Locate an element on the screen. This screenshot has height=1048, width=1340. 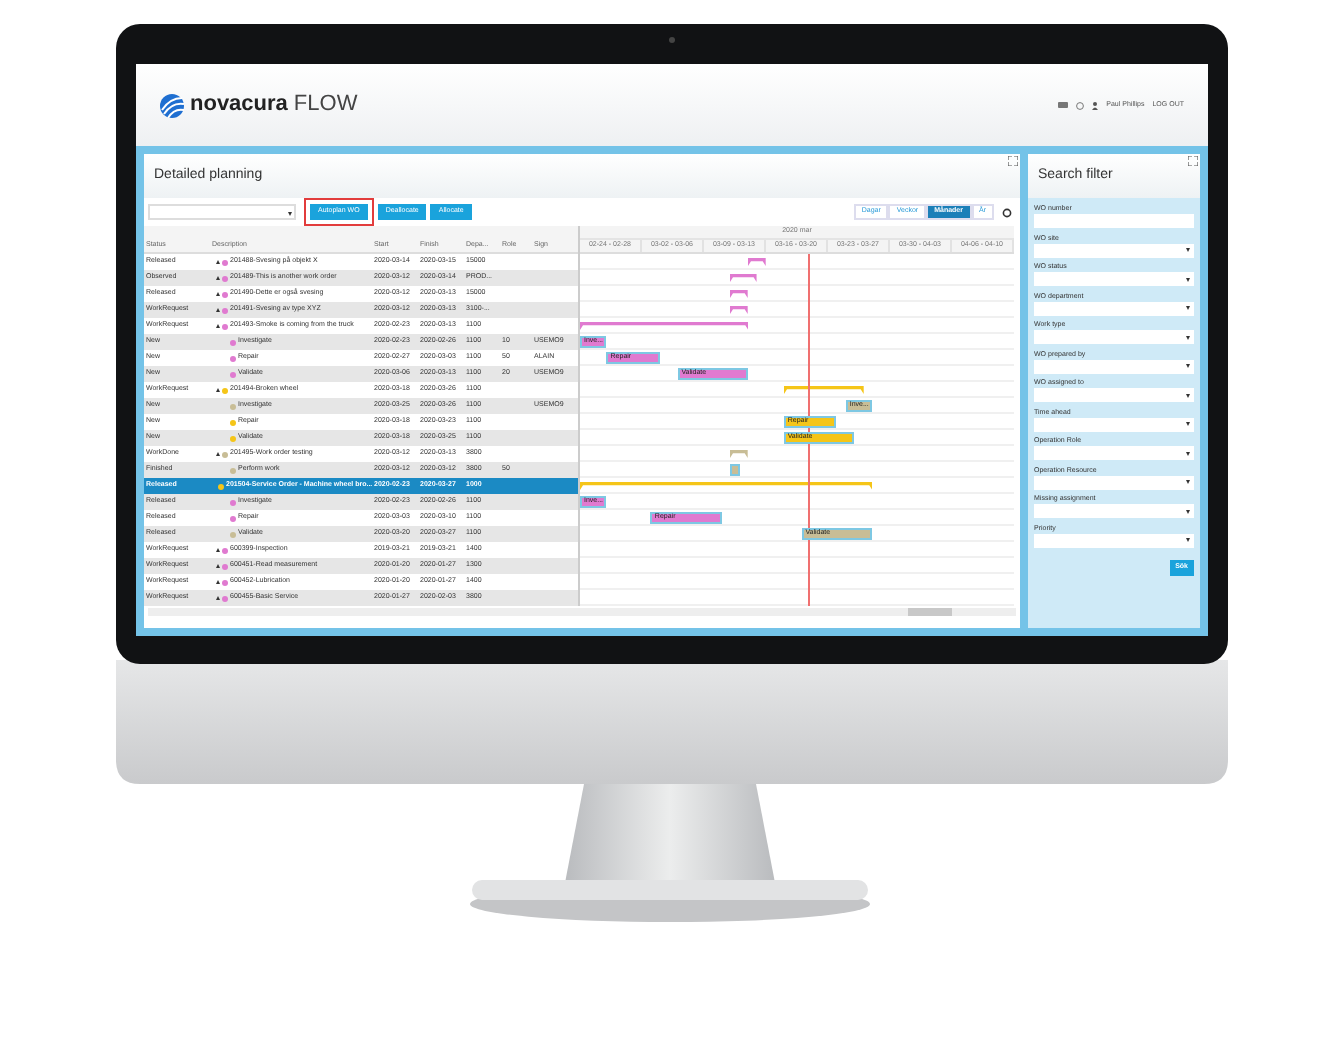
logo-name: novacura is located at coordinates (239, 105).